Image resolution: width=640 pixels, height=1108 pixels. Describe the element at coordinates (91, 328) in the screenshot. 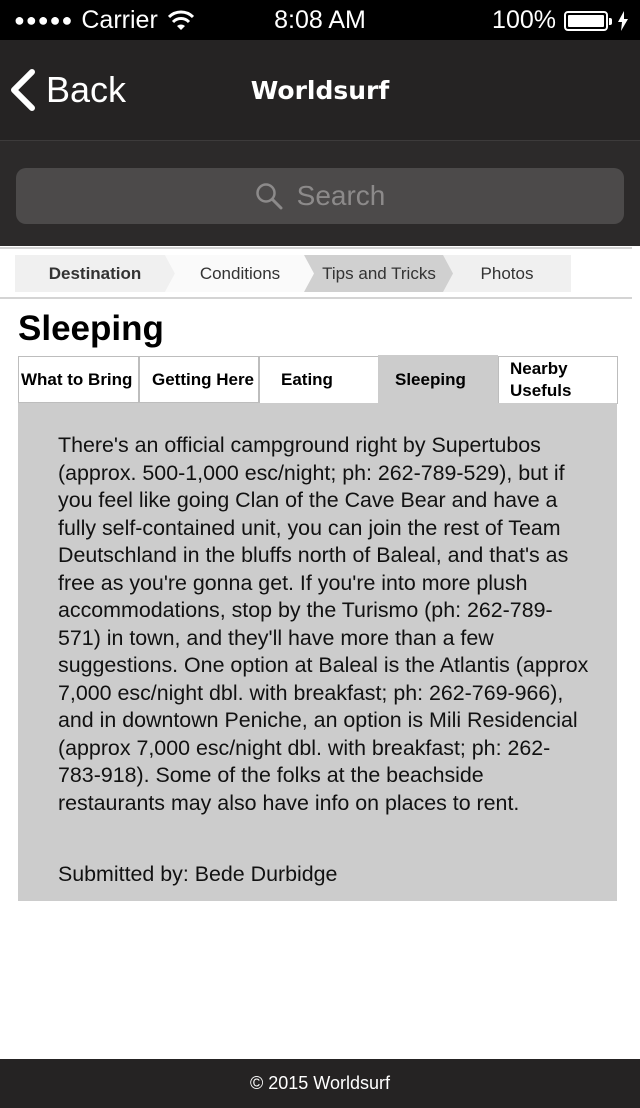

I see `page-title: Sleeping` at that location.